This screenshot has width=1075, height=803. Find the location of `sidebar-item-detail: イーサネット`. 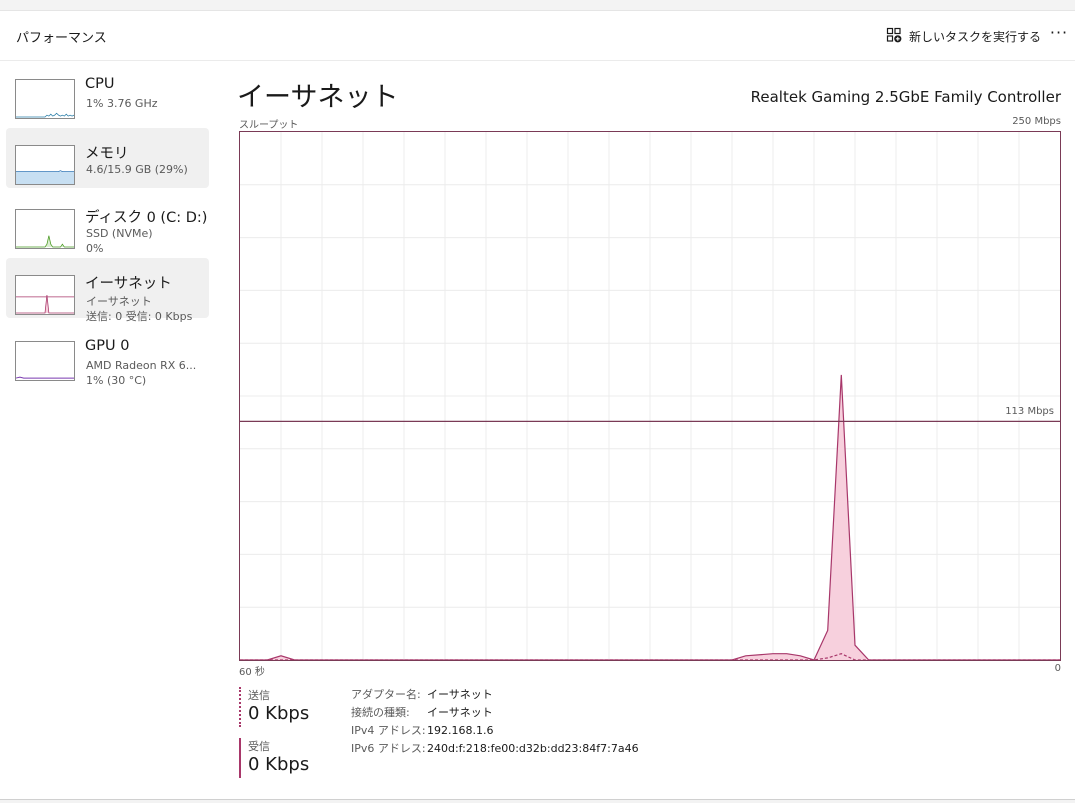

sidebar-item-detail: イーサネット is located at coordinates (119, 301).